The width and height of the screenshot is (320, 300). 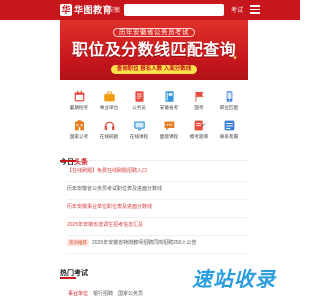 What do you see at coordinates (229, 96) in the screenshot?
I see `phone-icon` at bounding box center [229, 96].